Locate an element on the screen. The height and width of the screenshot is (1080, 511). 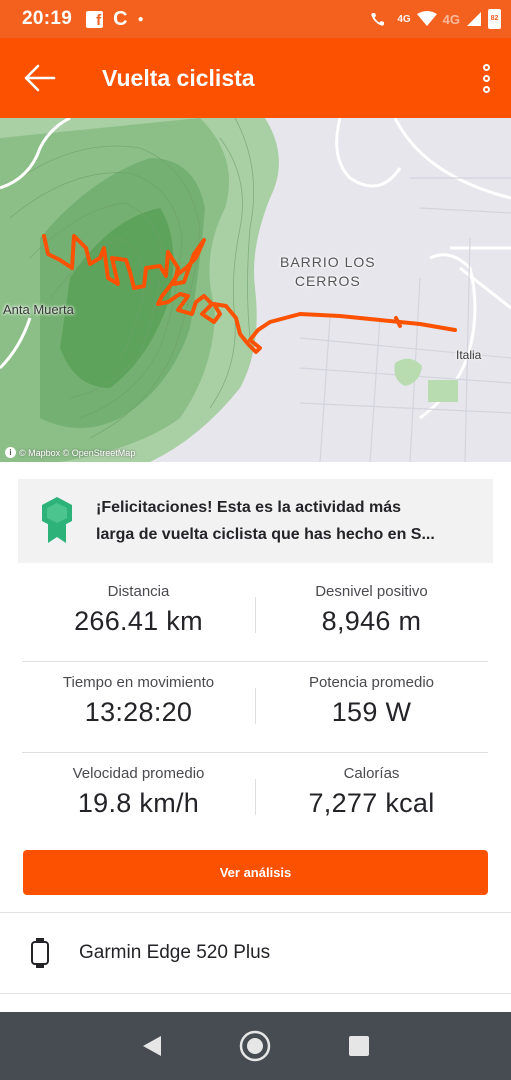
home-circle-icon is located at coordinates (255, 1046).